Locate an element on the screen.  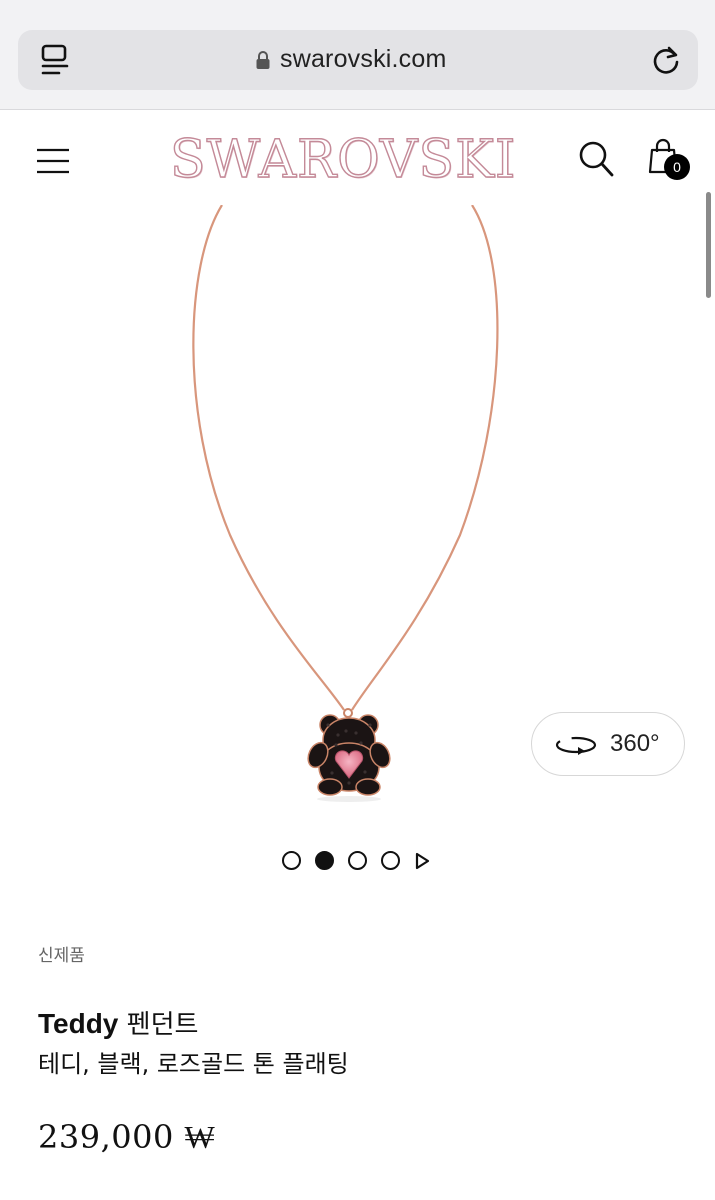
product-title: Teddy 펜던트 is located at coordinates (118, 1022).